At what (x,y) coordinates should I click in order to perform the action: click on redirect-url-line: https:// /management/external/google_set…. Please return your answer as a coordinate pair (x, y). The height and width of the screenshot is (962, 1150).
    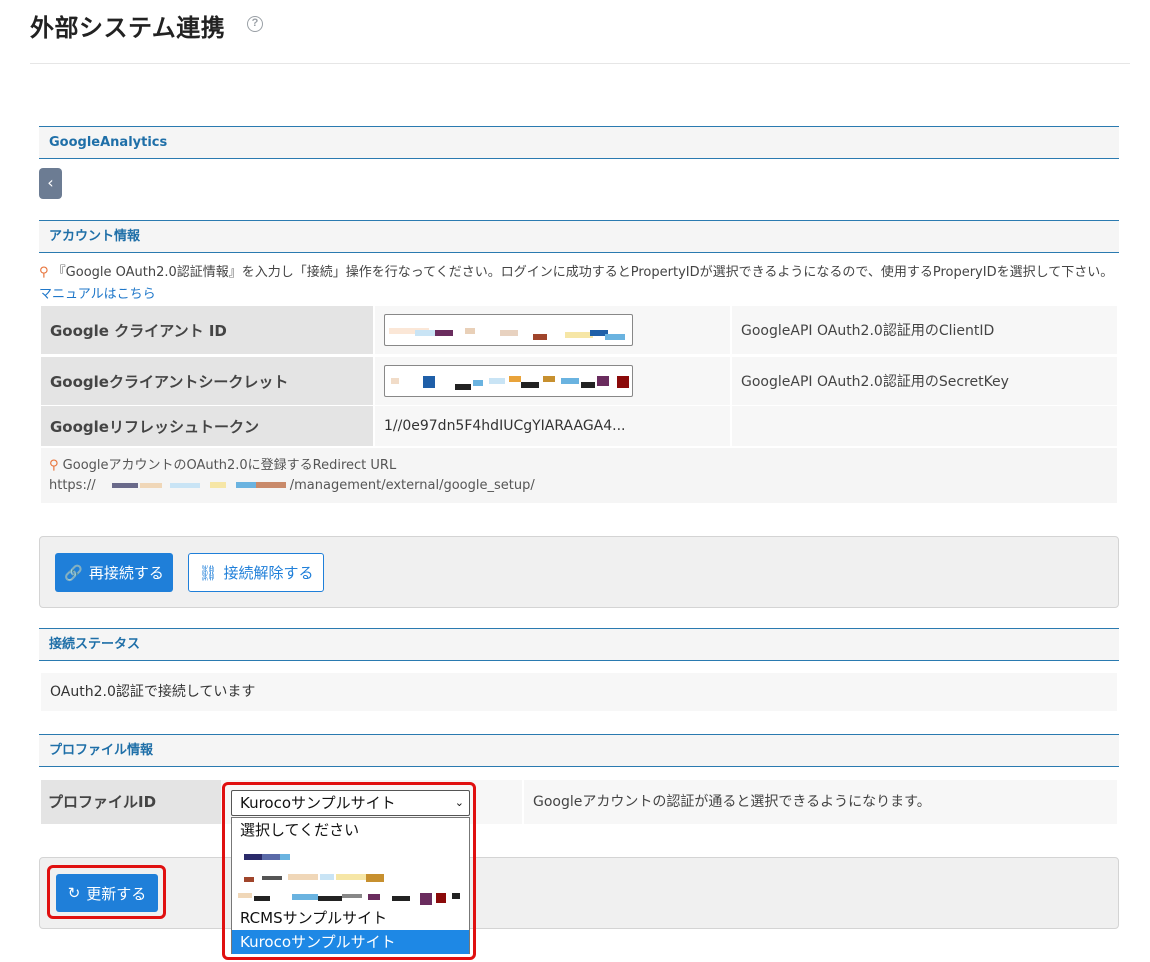
    Looking at the image, I should click on (579, 486).